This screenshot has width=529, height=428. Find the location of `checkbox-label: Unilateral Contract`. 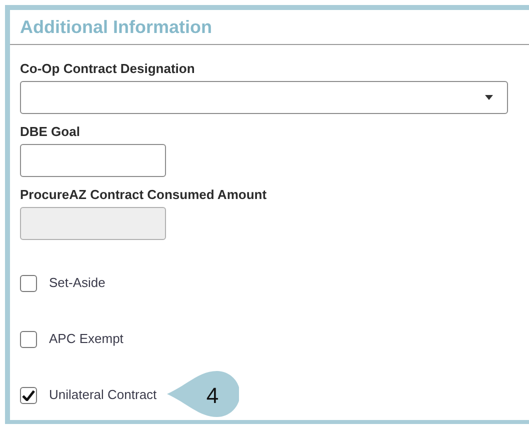

checkbox-label: Unilateral Contract is located at coordinates (103, 395).